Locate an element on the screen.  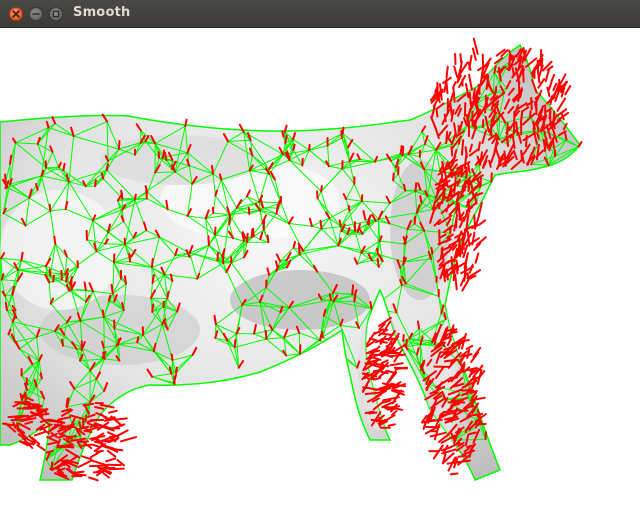
close-icon is located at coordinates (16, 14).